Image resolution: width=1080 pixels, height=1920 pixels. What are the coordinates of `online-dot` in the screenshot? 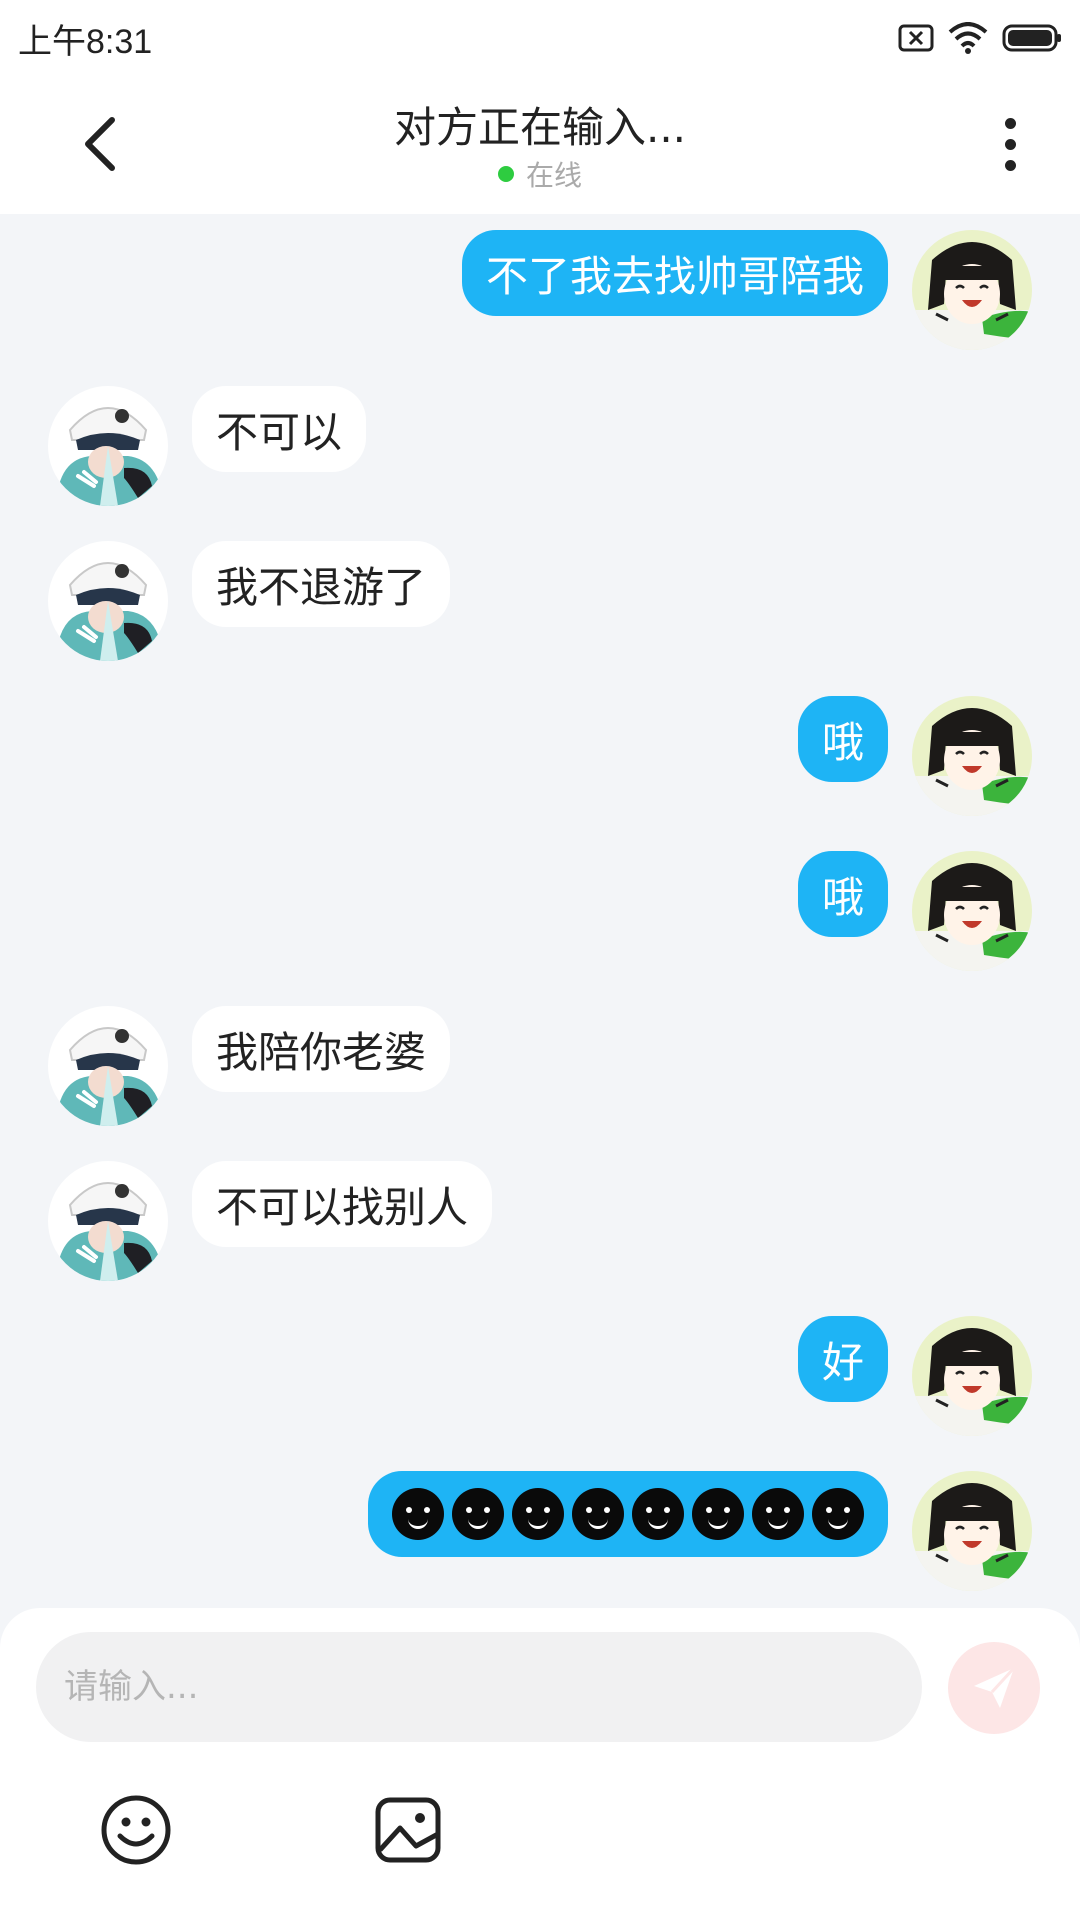 It's located at (505, 174).